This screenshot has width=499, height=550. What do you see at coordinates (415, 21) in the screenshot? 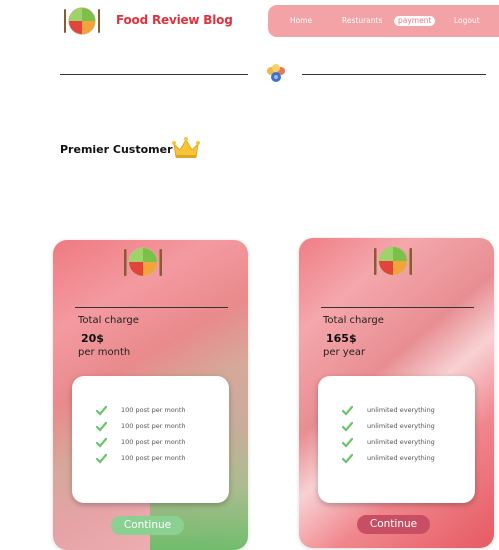
I see `nav-payment: payment` at bounding box center [415, 21].